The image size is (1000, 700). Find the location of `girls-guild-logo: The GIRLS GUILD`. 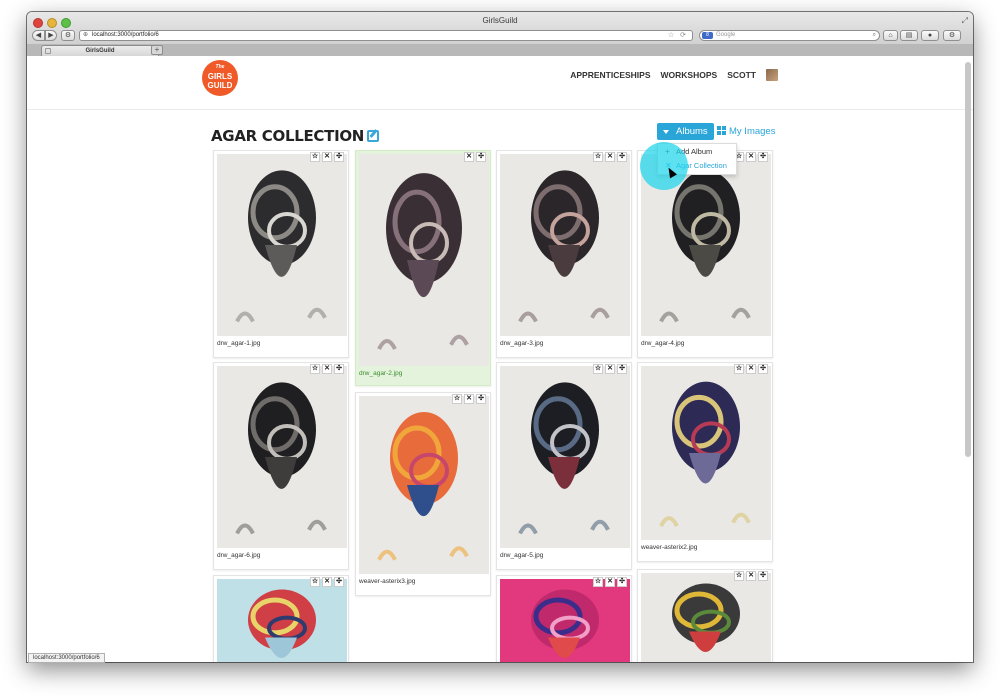

girls-guild-logo: The GIRLS GUILD is located at coordinates (220, 78).